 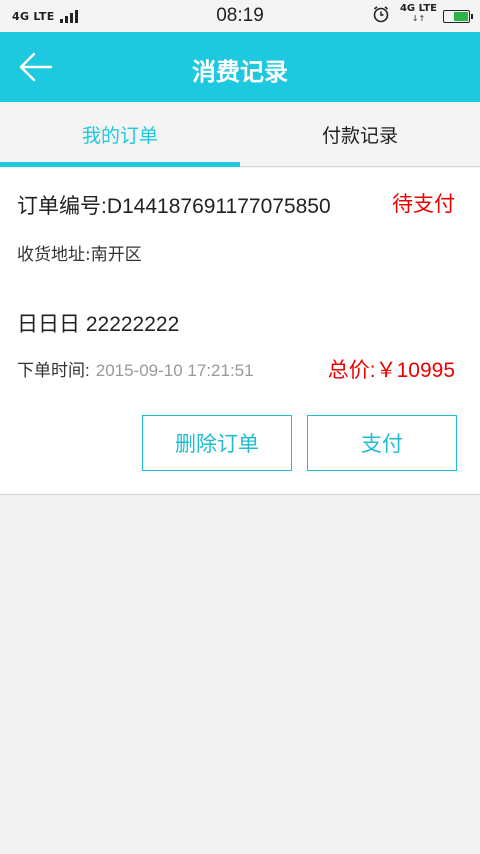 What do you see at coordinates (461, 16) in the screenshot?
I see `battery-level` at bounding box center [461, 16].